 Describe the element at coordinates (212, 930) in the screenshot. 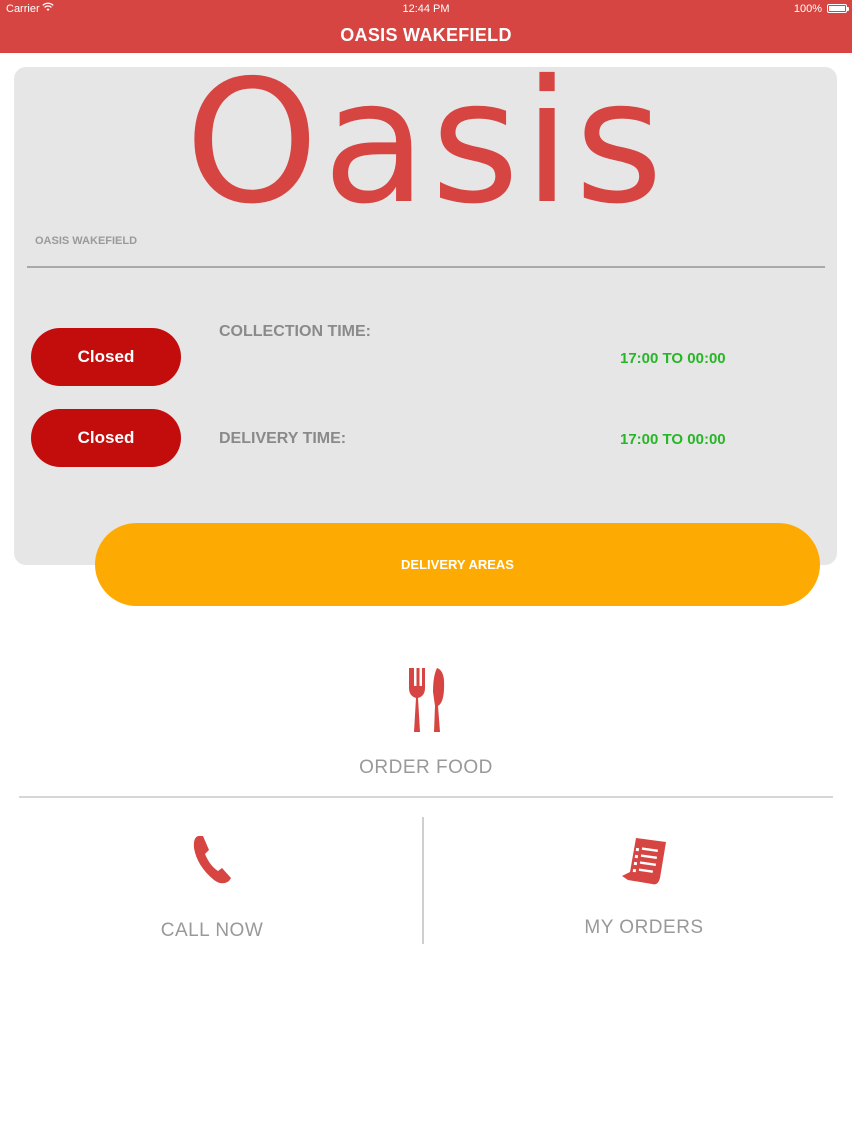

I see `call-now-label: CALL NOW` at that location.